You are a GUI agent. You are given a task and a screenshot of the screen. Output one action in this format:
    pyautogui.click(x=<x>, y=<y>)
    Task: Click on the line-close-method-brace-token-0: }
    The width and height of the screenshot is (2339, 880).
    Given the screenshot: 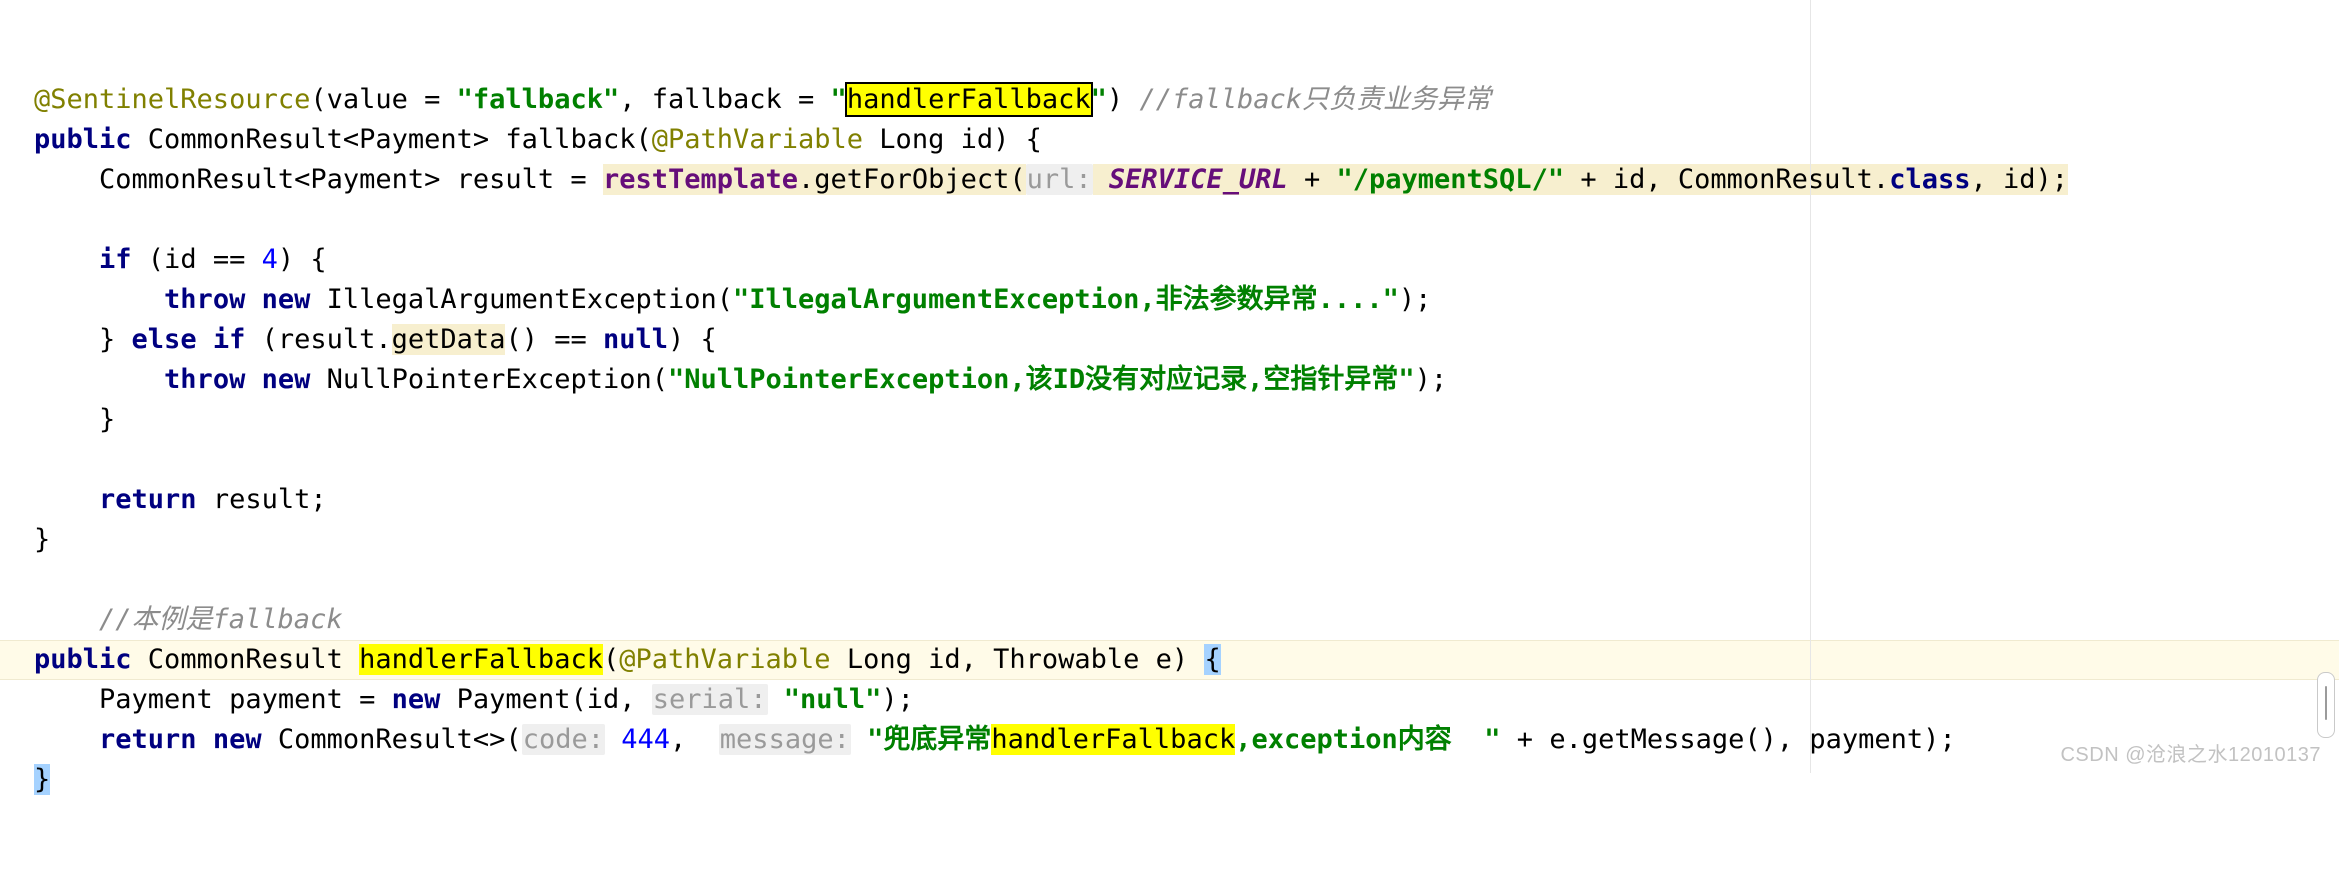 What is the action you would take?
    pyautogui.click(x=42, y=539)
    